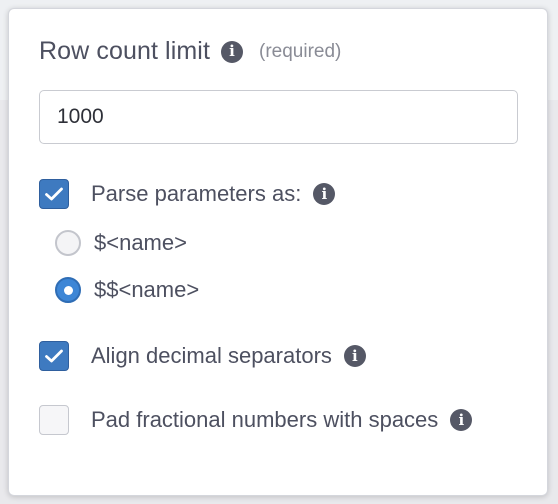  Describe the element at coordinates (124, 51) in the screenshot. I see `row-count-title: Row count limit` at that location.